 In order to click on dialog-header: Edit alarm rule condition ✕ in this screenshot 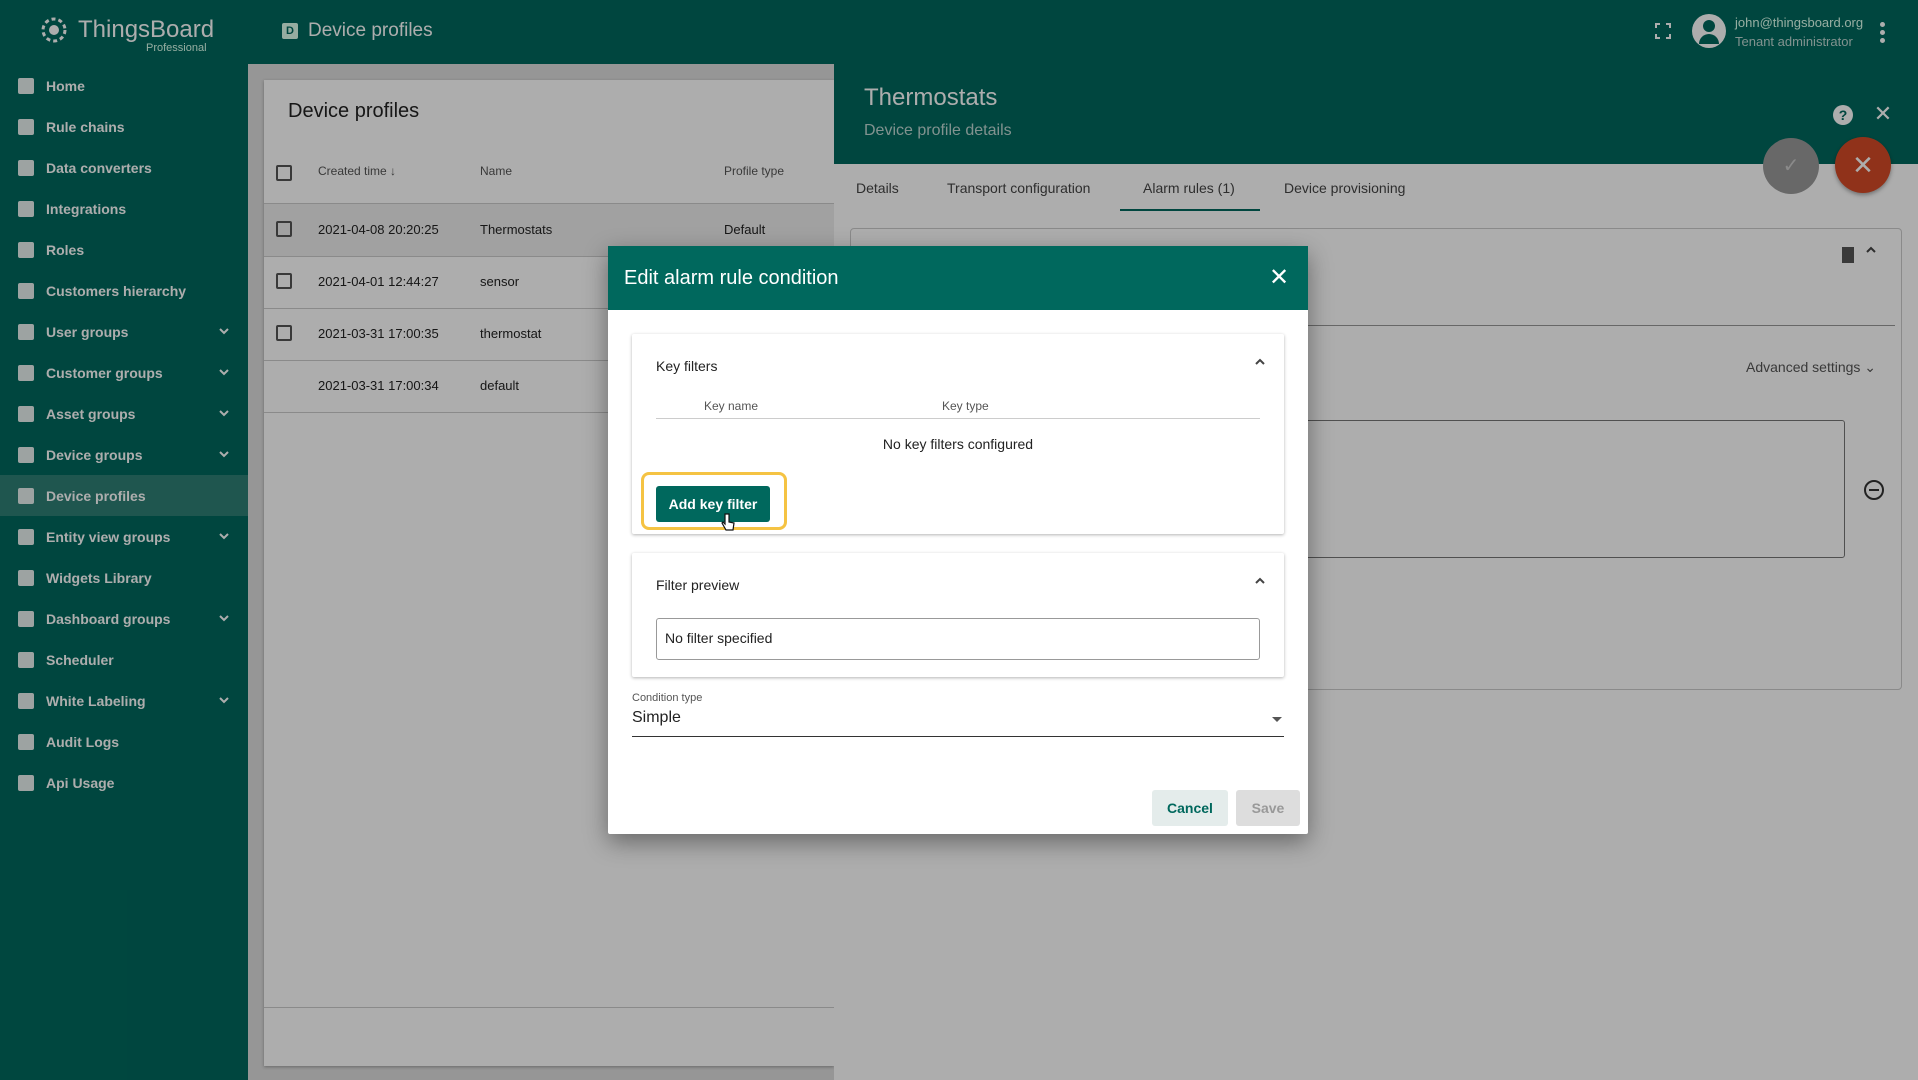, I will do `click(958, 278)`.